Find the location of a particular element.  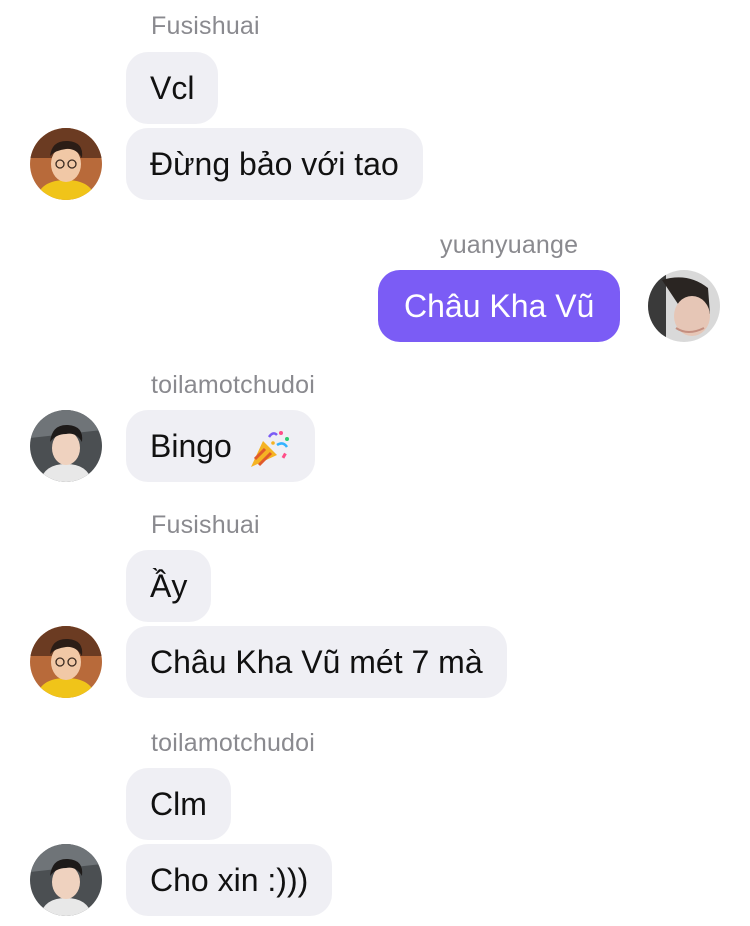

message-bubble: Cho xin :))) is located at coordinates (229, 880).